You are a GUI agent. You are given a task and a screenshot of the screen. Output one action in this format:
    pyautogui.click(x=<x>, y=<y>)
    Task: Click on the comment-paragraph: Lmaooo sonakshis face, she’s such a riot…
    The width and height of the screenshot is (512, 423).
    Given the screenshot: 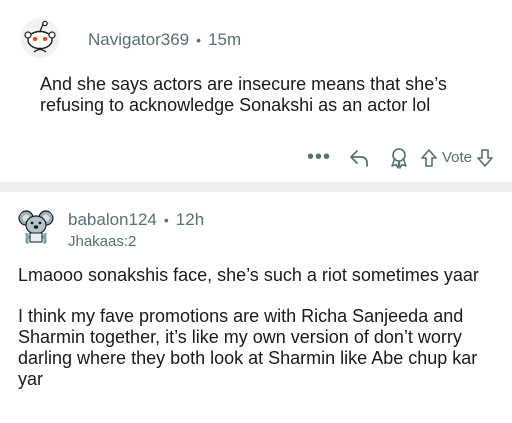 What is the action you would take?
    pyautogui.click(x=248, y=275)
    